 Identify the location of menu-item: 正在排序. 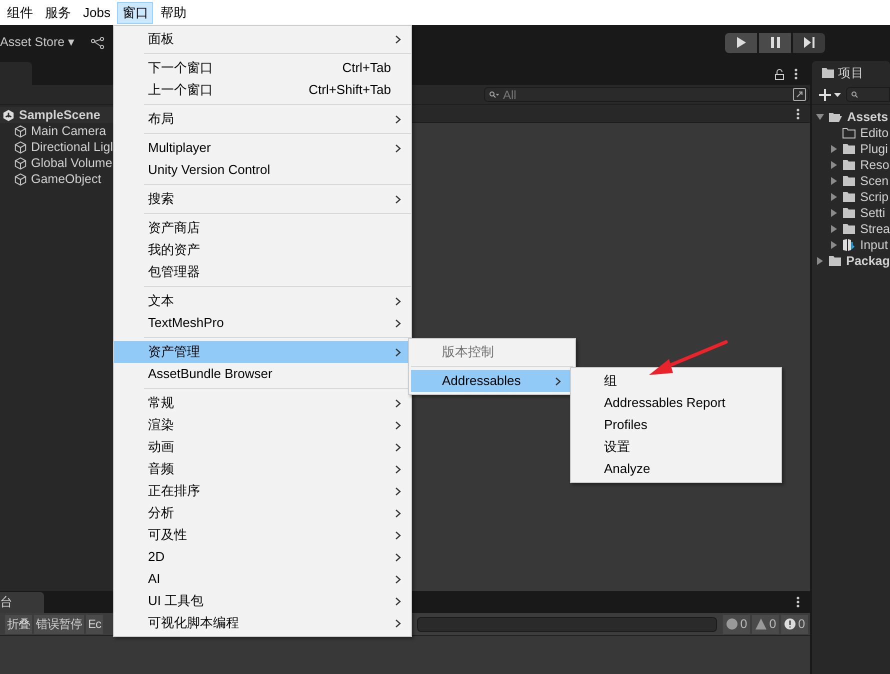
(262, 491).